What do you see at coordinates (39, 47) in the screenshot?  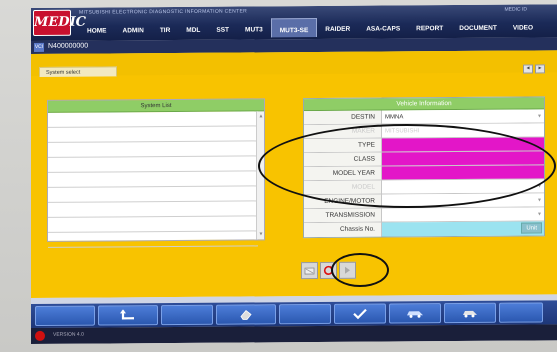 I see `vehicle-id-icon: VCI` at bounding box center [39, 47].